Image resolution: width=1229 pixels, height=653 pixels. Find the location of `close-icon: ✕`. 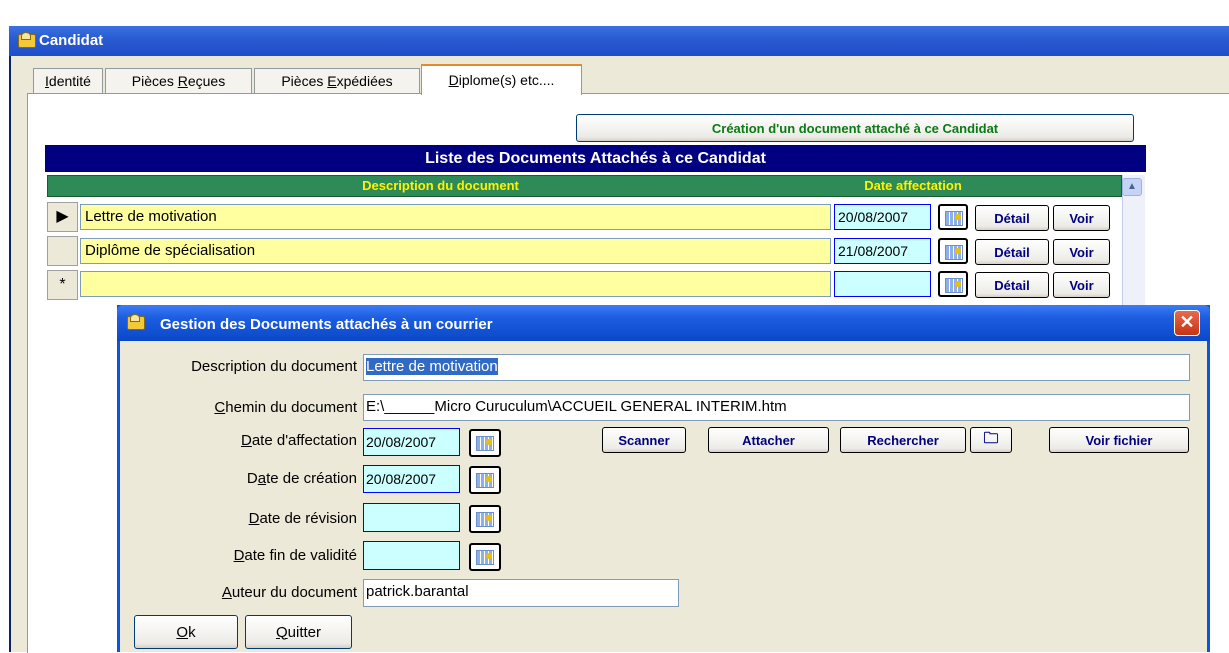

close-icon: ✕ is located at coordinates (1187, 323).